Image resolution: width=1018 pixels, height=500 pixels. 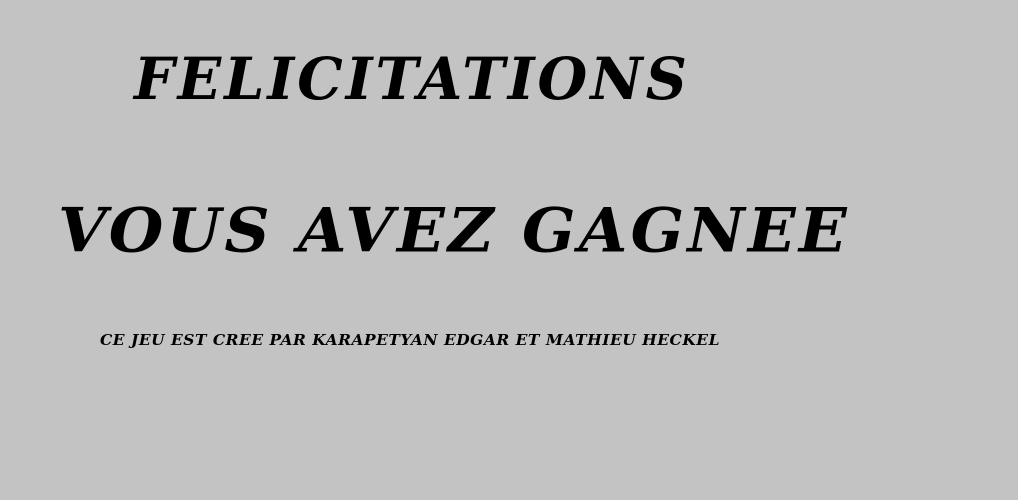 I want to click on congratulations-title: FELICITATIONS, so click(x=412, y=79).